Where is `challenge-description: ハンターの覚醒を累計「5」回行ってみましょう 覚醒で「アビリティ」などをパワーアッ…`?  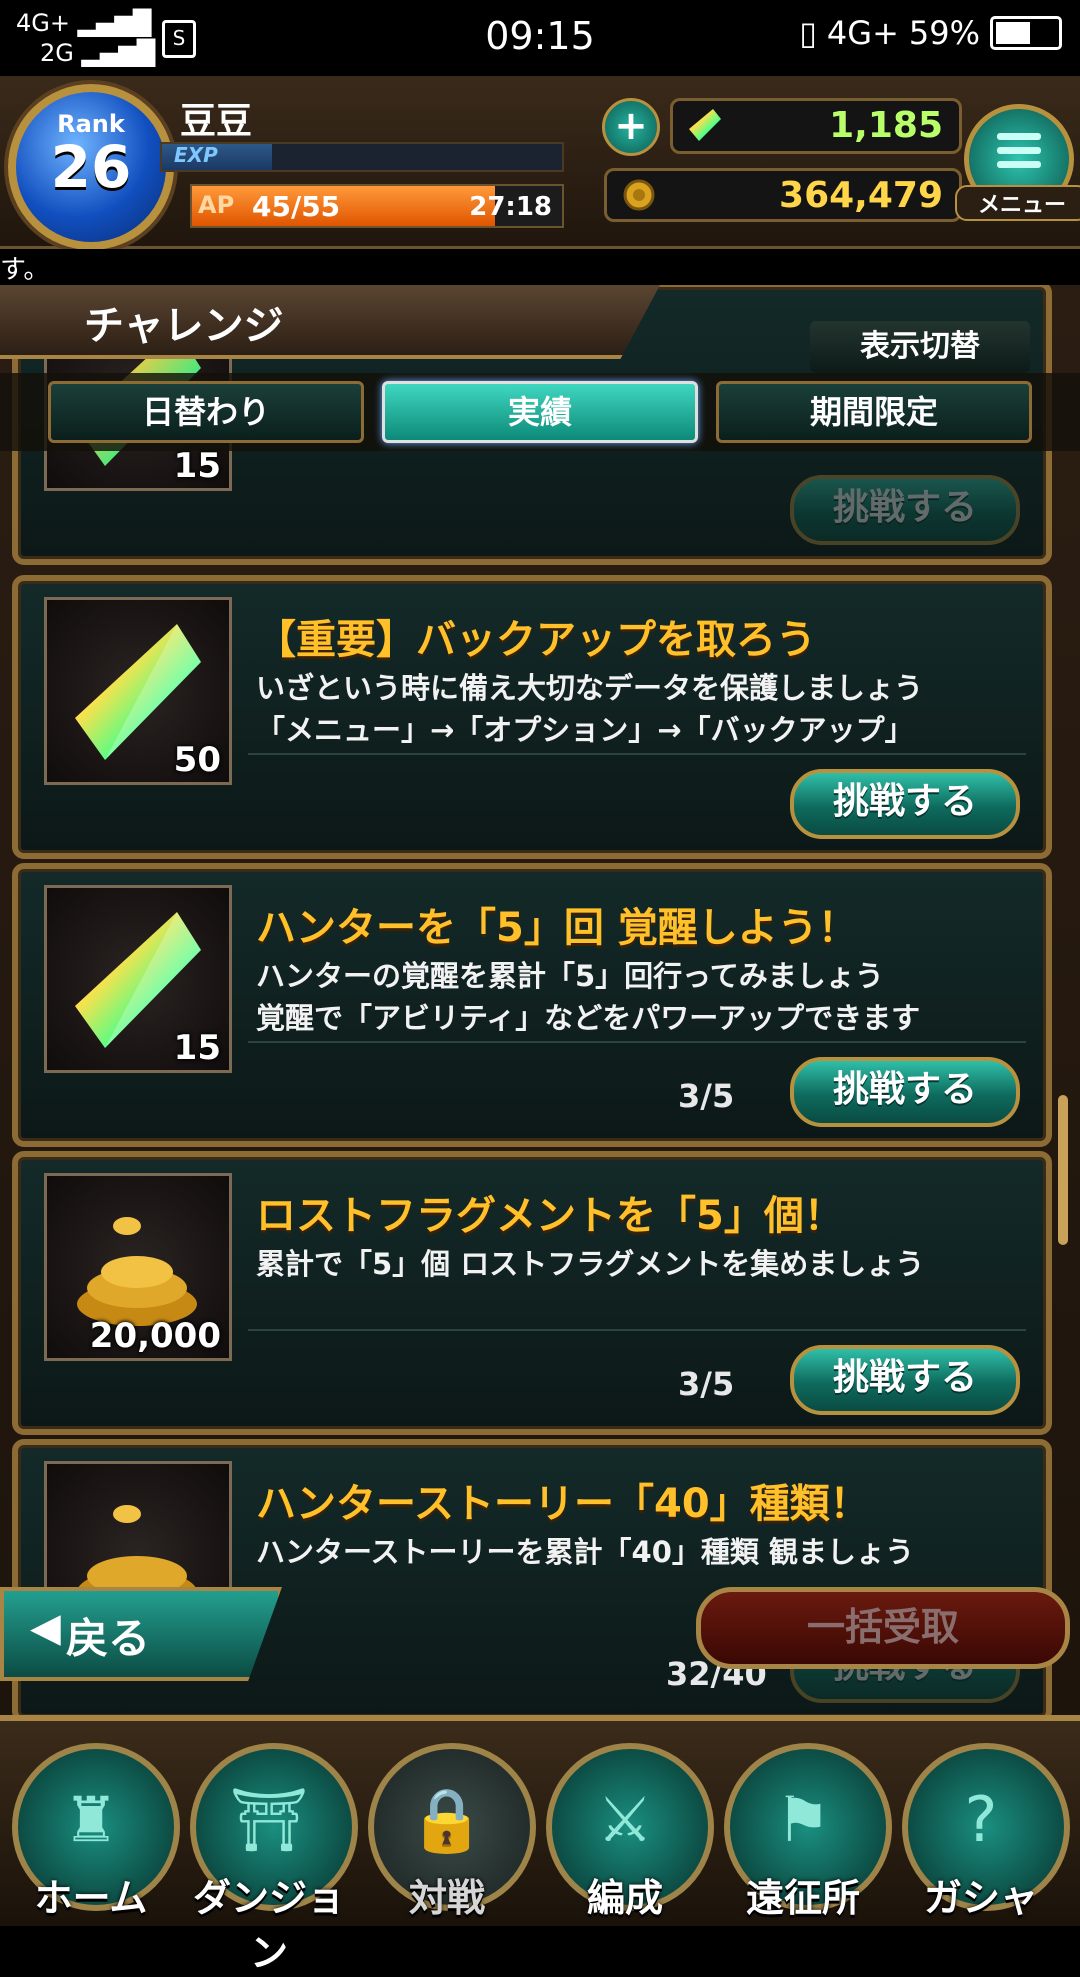
challenge-description: ハンターの覚醒を累計「5」回行ってみましょう 覚醒で「アビリティ」などをパワーアッ… is located at coordinates (588, 997).